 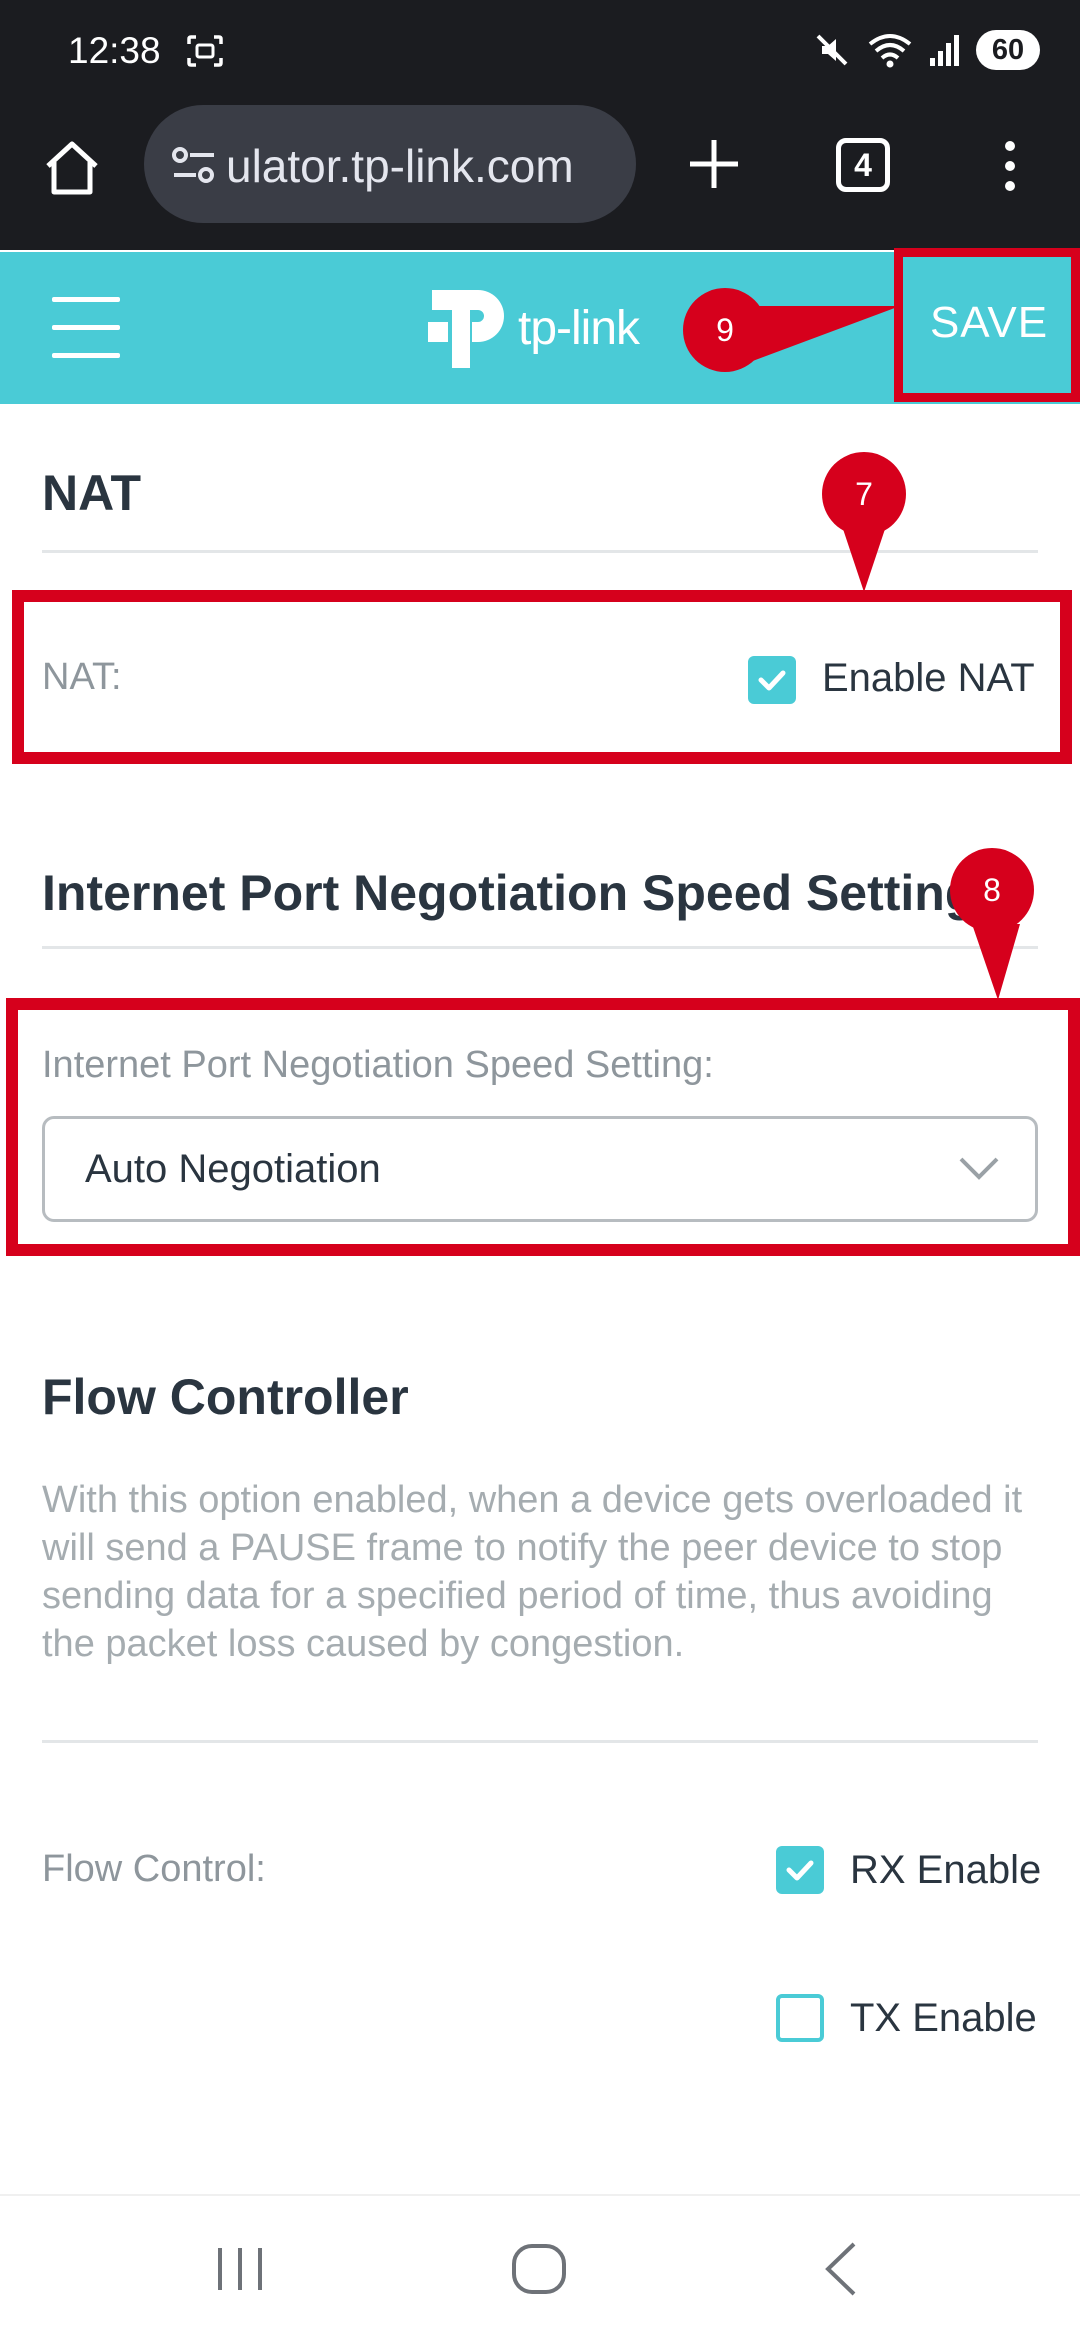 I want to click on site-settings-icon, so click(x=194, y=165).